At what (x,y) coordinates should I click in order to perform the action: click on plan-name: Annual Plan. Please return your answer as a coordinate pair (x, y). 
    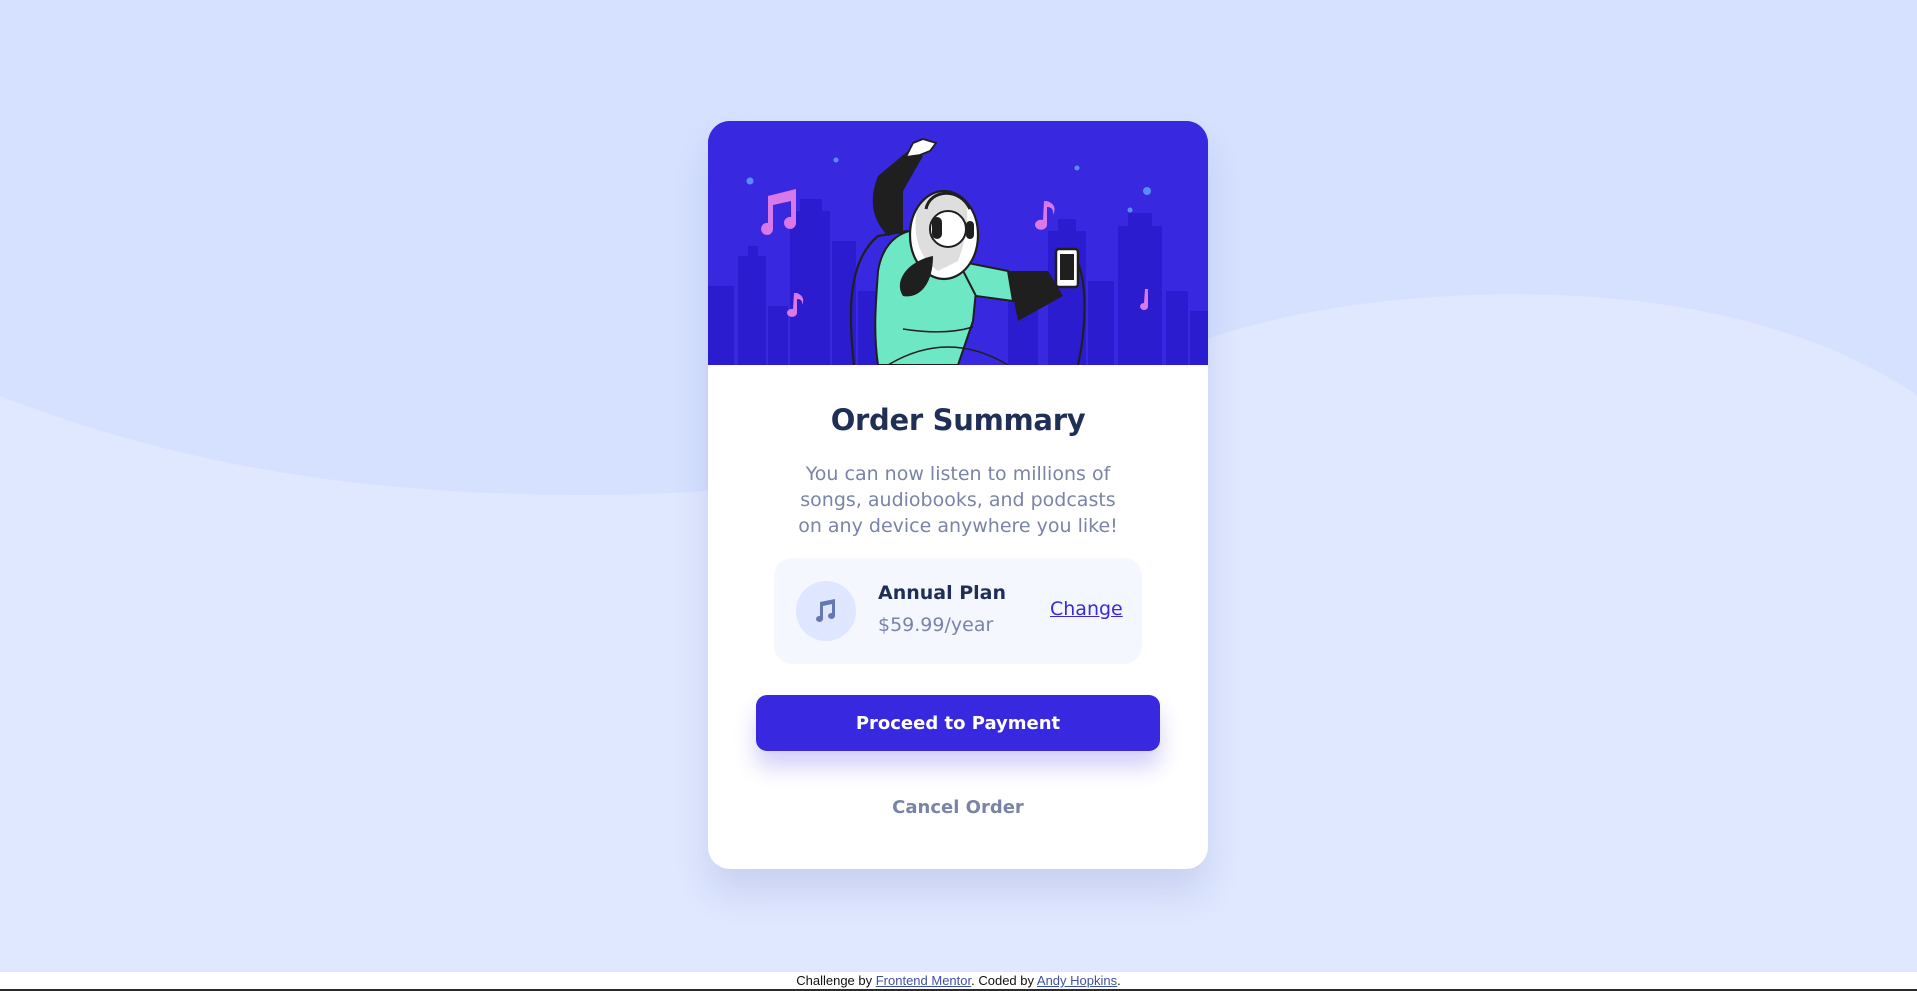
    Looking at the image, I should click on (942, 593).